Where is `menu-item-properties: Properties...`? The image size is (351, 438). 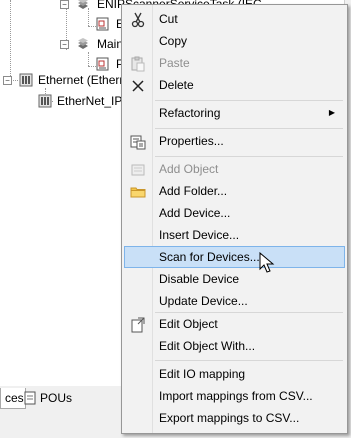
menu-item-properties: Properties... is located at coordinates (234, 141).